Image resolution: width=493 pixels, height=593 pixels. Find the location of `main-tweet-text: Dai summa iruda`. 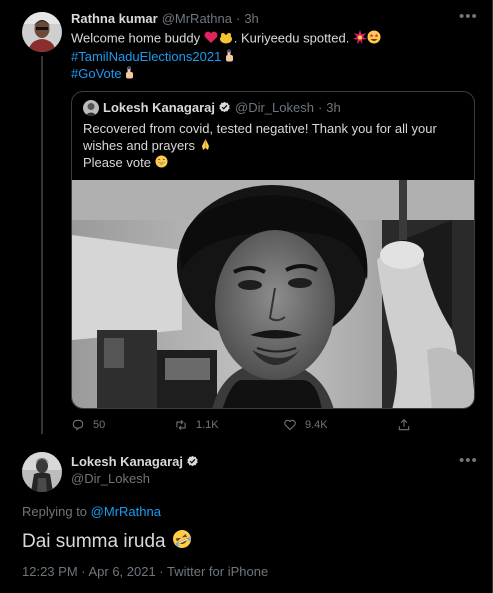

main-tweet-text: Dai summa iruda is located at coordinates (107, 542).